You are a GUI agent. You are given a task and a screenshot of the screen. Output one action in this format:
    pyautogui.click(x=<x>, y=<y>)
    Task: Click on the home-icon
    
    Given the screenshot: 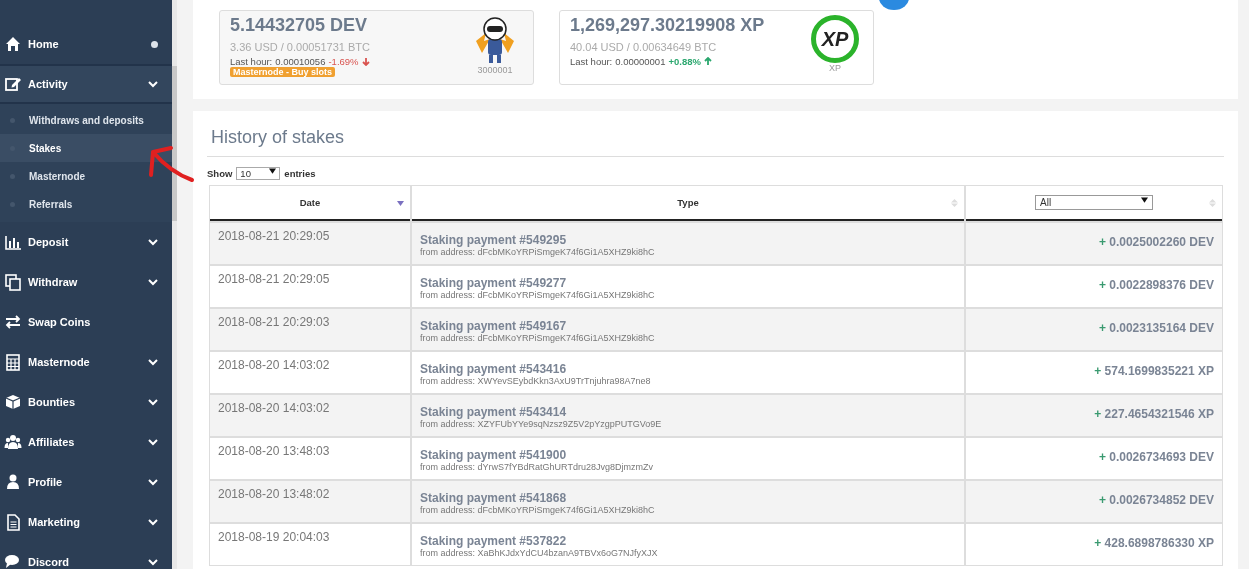 What is the action you would take?
    pyautogui.click(x=13, y=44)
    